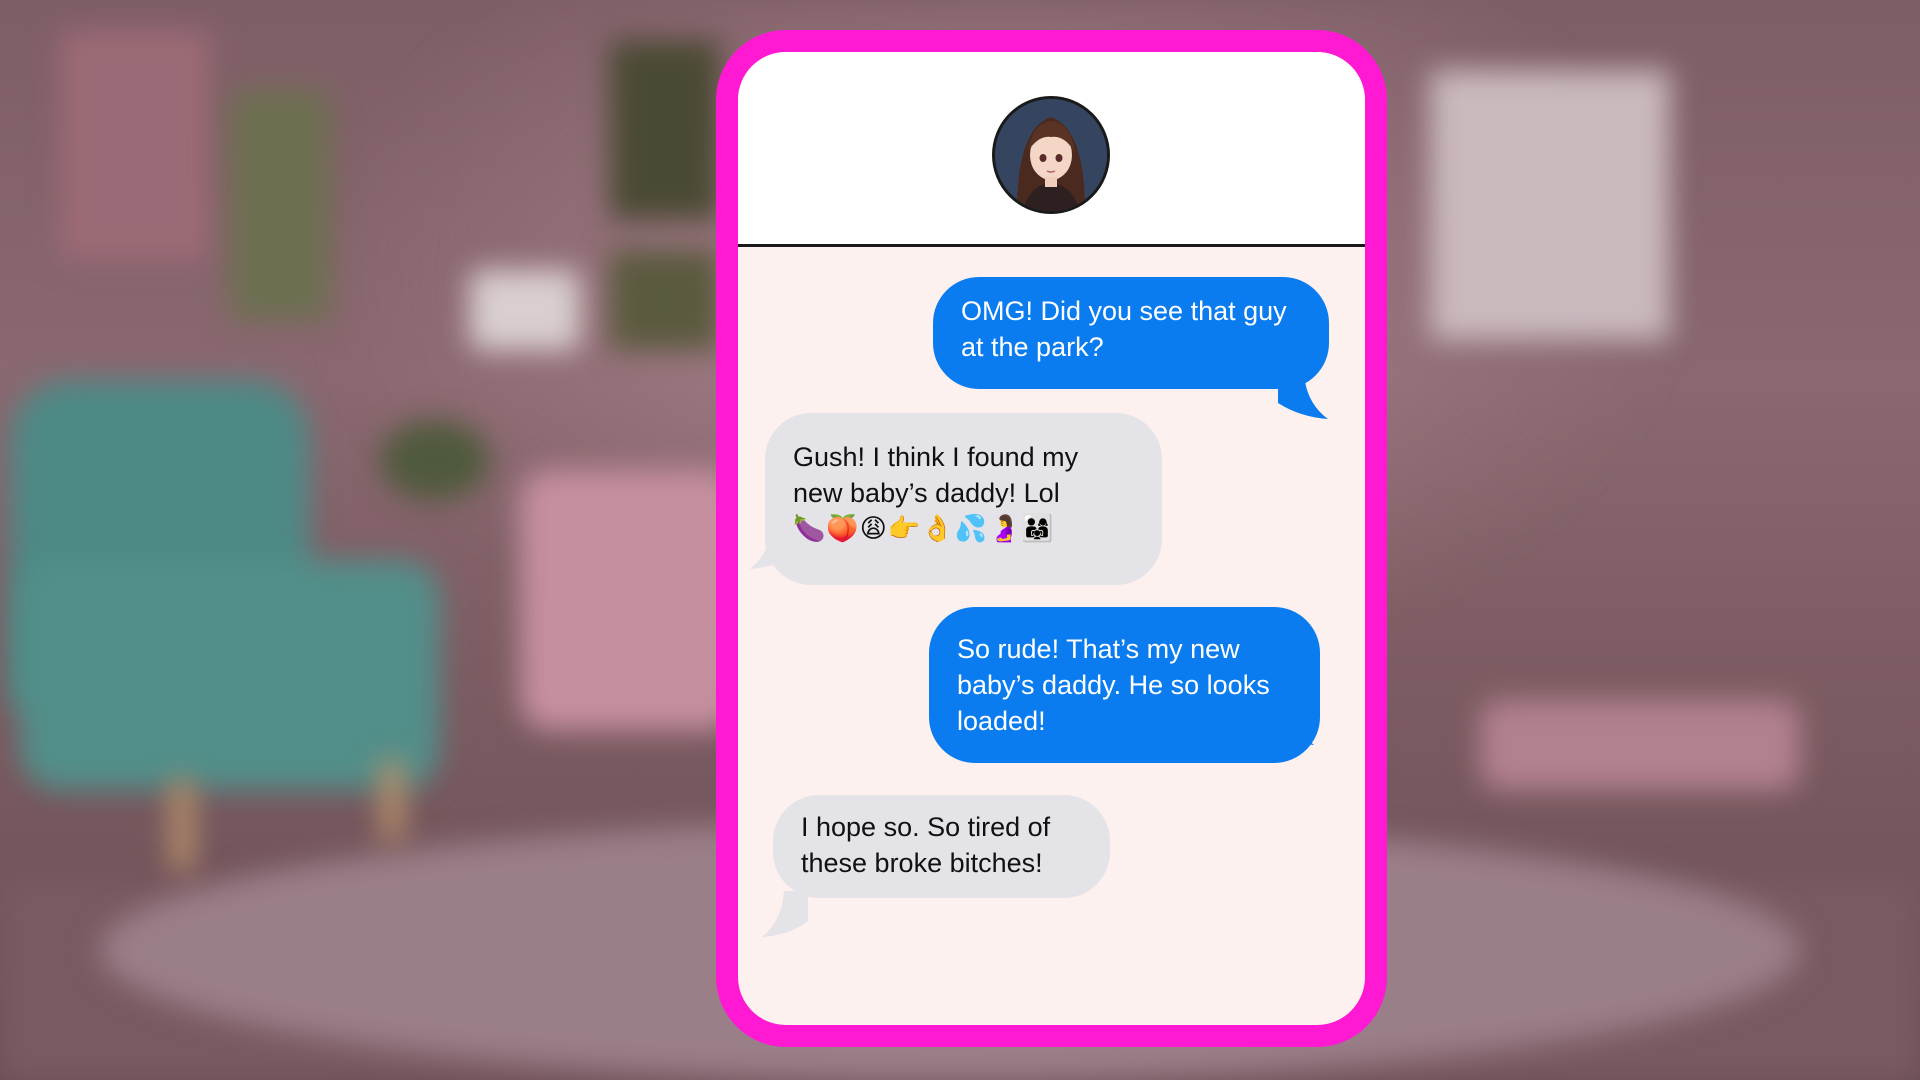 The height and width of the screenshot is (1080, 1920). What do you see at coordinates (924, 529) in the screenshot?
I see `emoji-line: 🍆🍑😩👉👌💦🤰👨‍👩‍👧` at bounding box center [924, 529].